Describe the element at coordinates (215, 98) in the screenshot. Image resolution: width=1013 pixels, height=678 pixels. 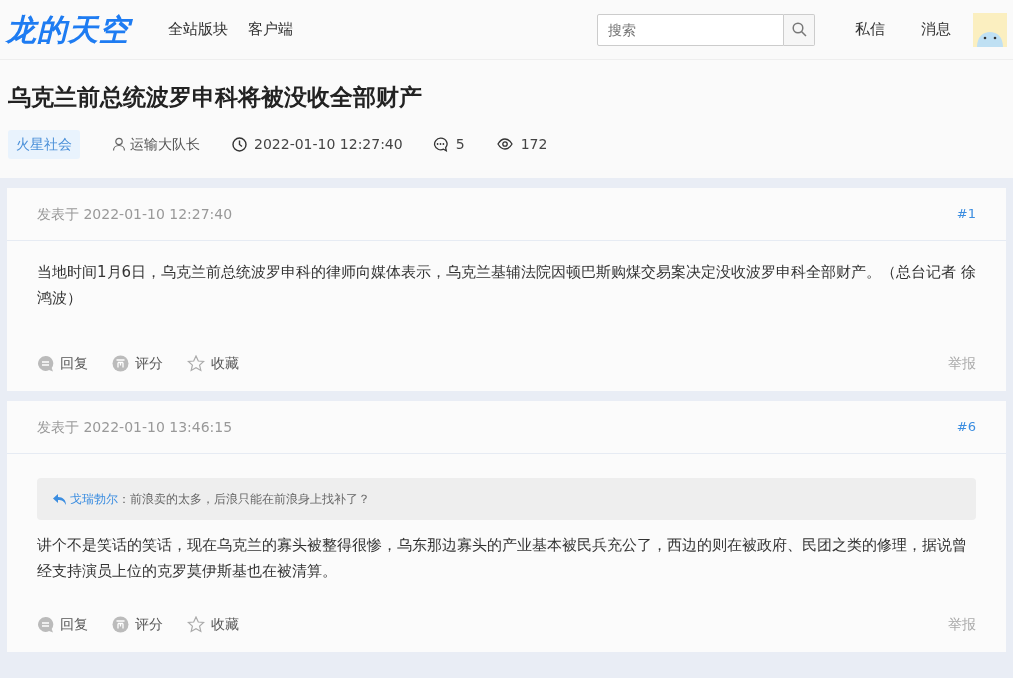
I see `thread-title: 乌克兰前总统波罗申科将被没收全部财产` at that location.